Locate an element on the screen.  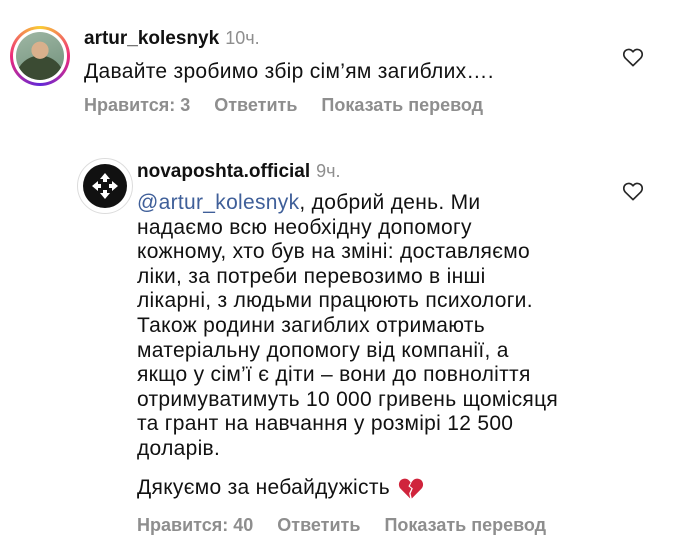
timestamp: 9ч. is located at coordinates (328, 171).